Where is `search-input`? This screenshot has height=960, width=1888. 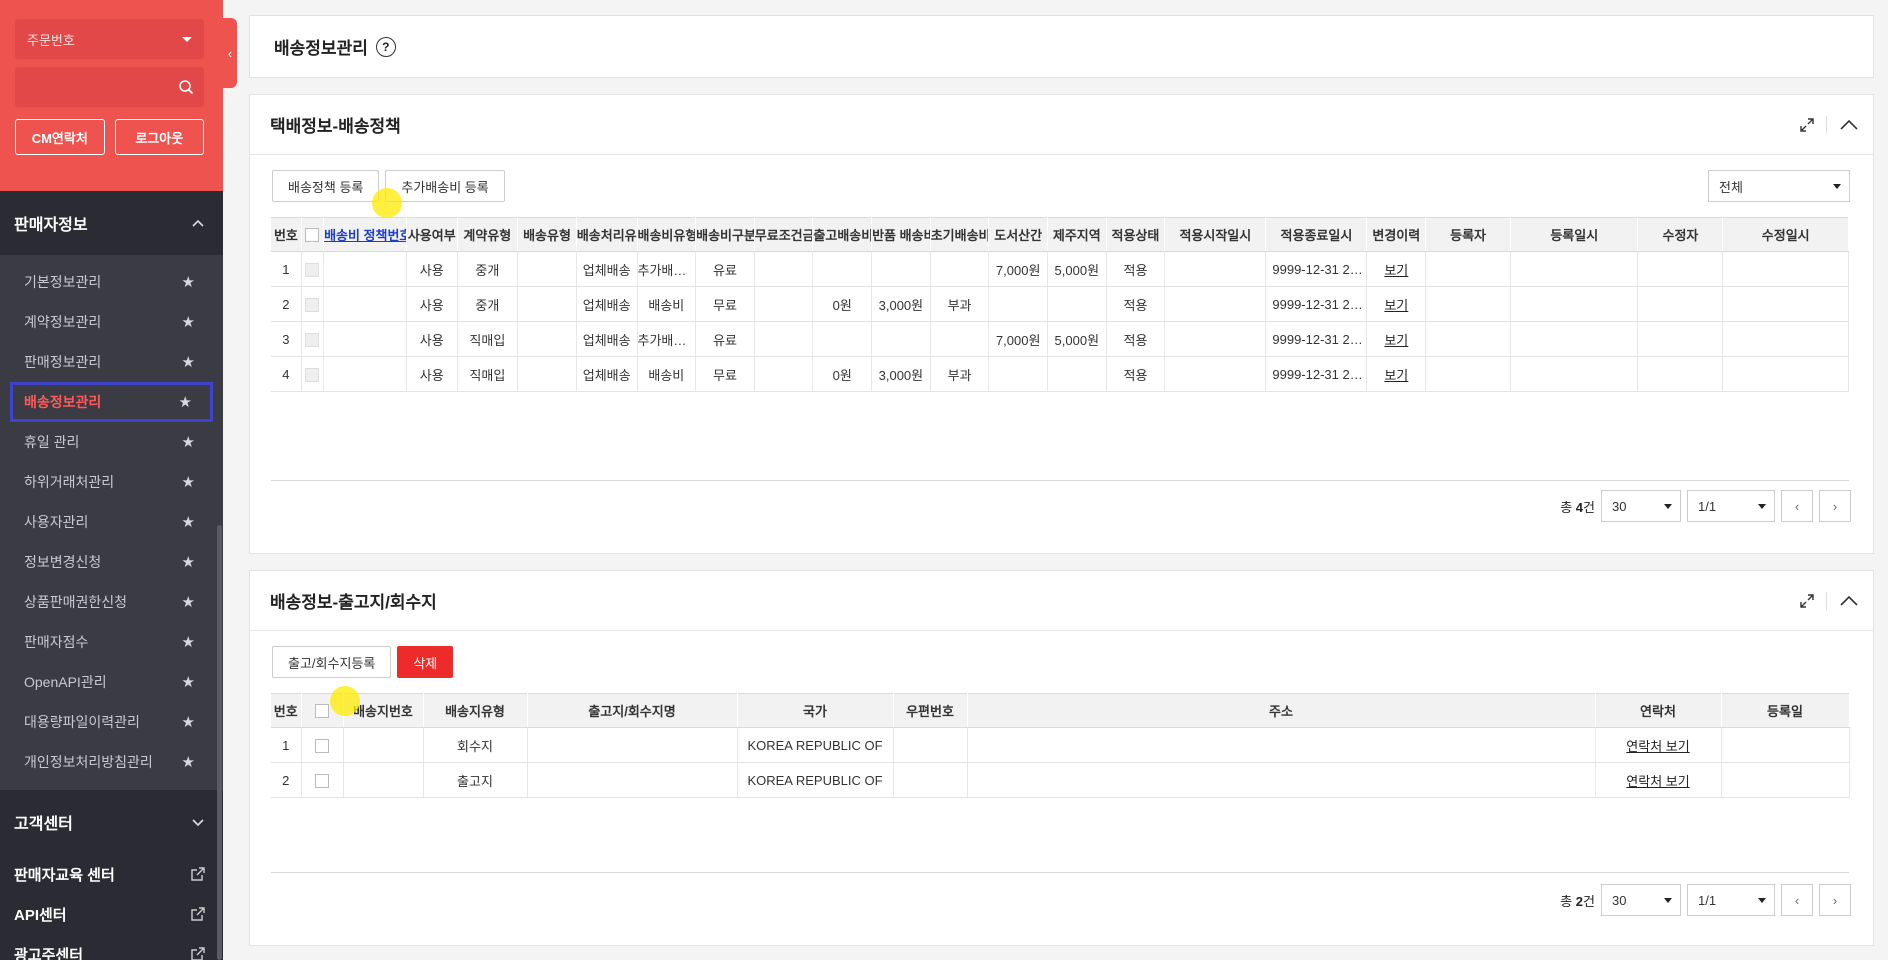
search-input is located at coordinates (109, 87).